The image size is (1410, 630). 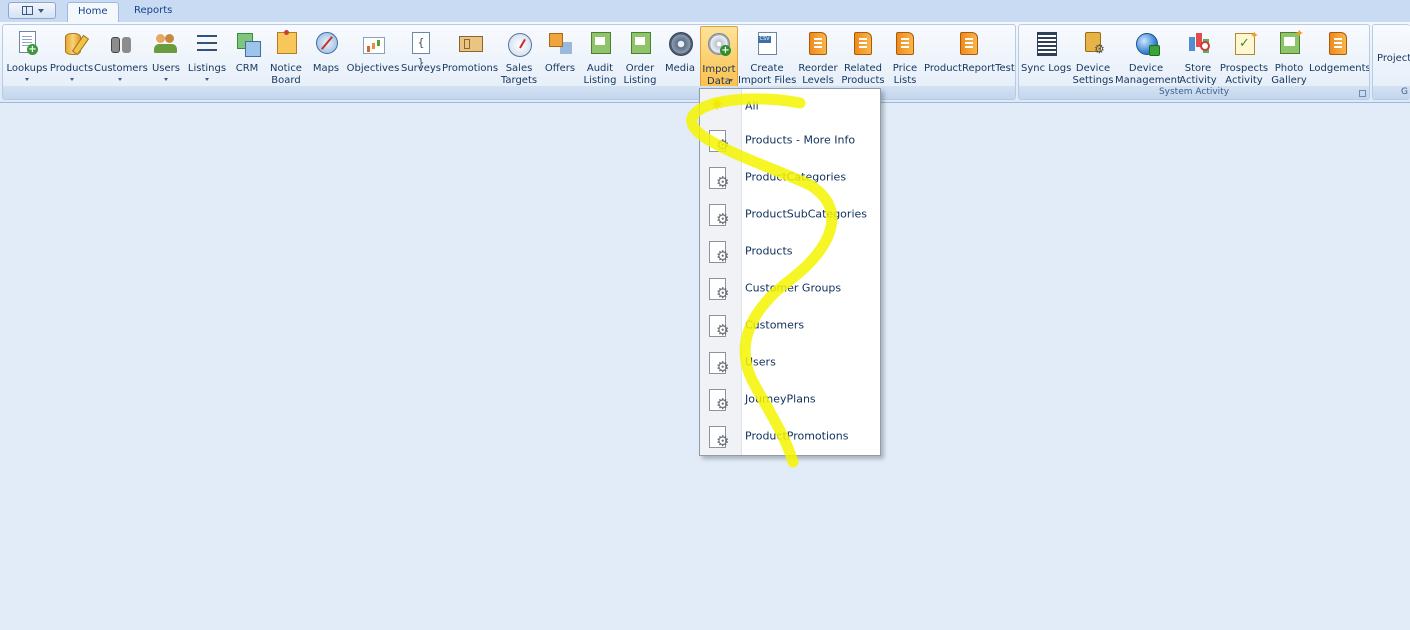 I want to click on related-products-button: Related Products, so click(x=863, y=57).